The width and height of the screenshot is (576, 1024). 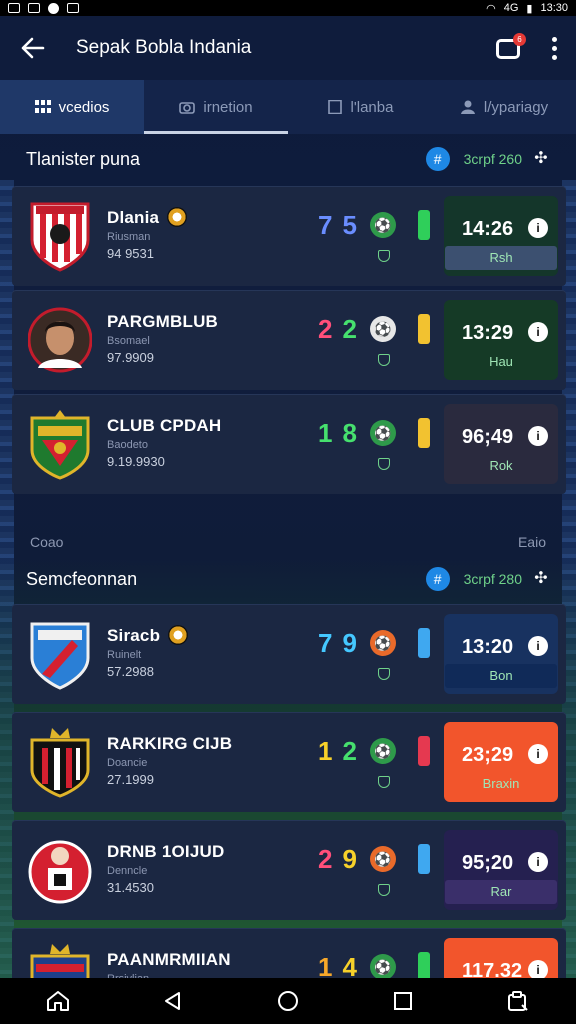 I want to click on match-score: 22, so click(x=342, y=329).